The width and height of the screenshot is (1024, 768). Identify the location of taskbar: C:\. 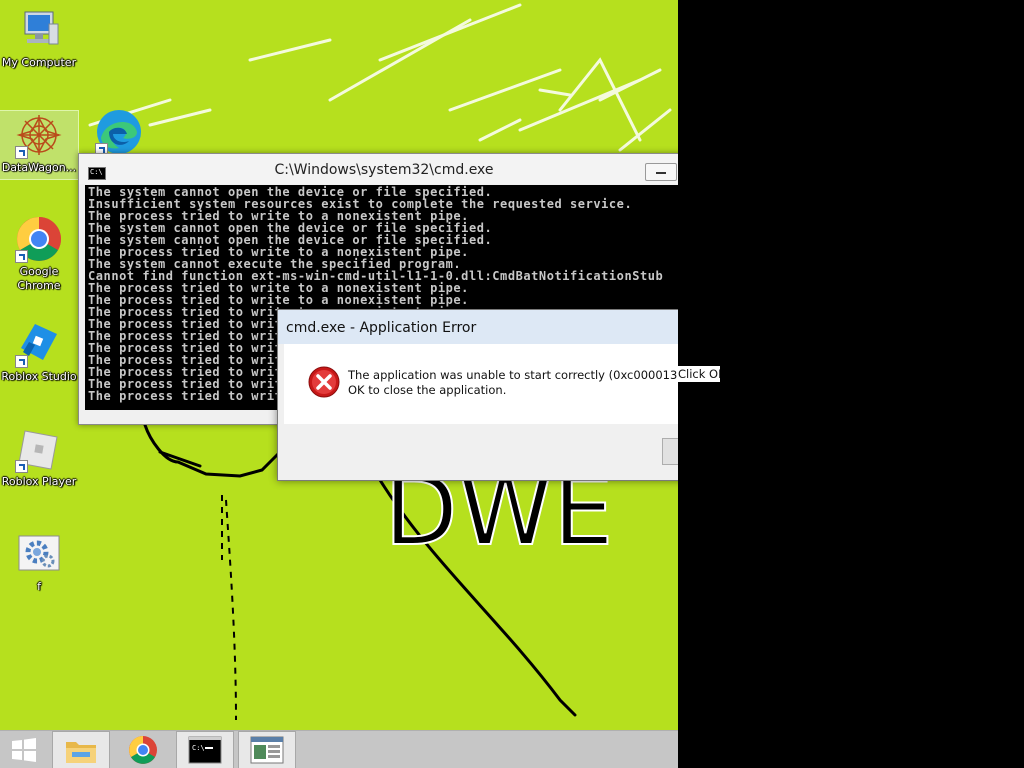
(339, 749).